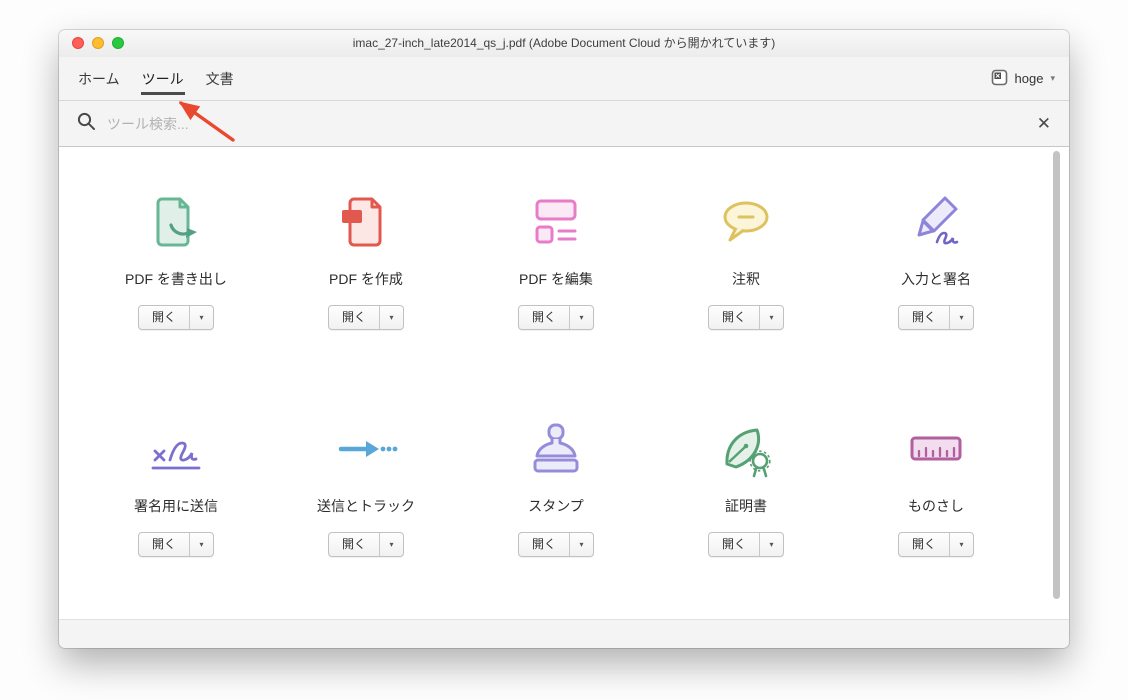 This screenshot has width=1128, height=700. I want to click on tool-card: PDF を編集 開く ▾, so click(556, 255).